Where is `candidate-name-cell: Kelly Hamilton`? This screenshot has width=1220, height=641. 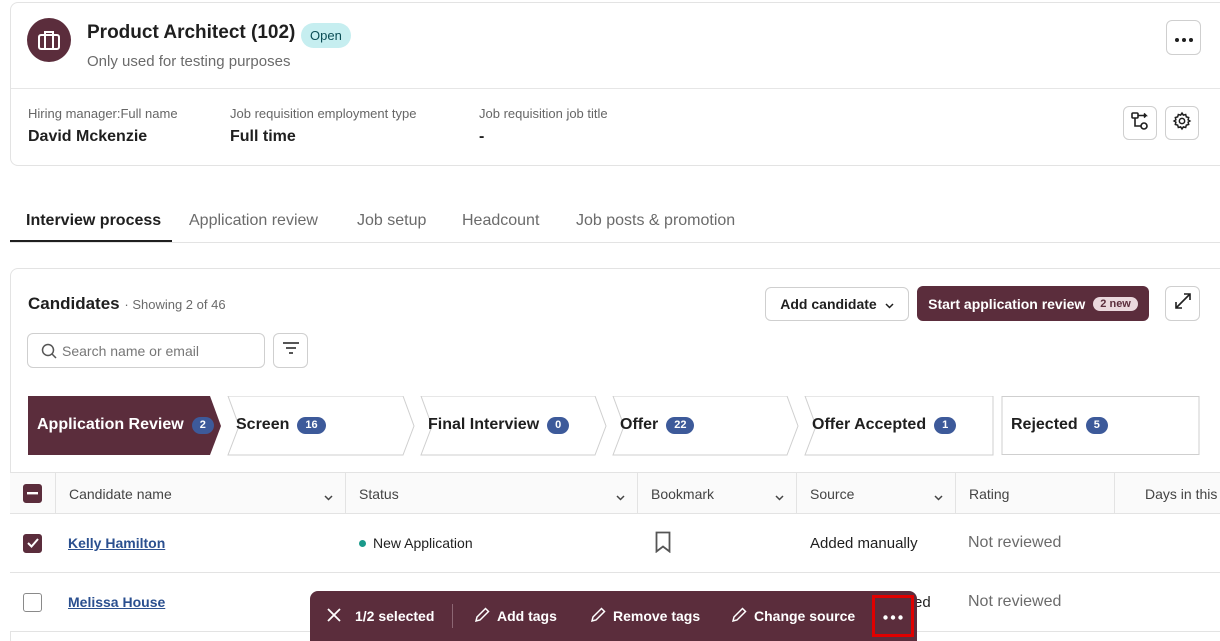
candidate-name-cell: Kelly Hamilton is located at coordinates (116, 543).